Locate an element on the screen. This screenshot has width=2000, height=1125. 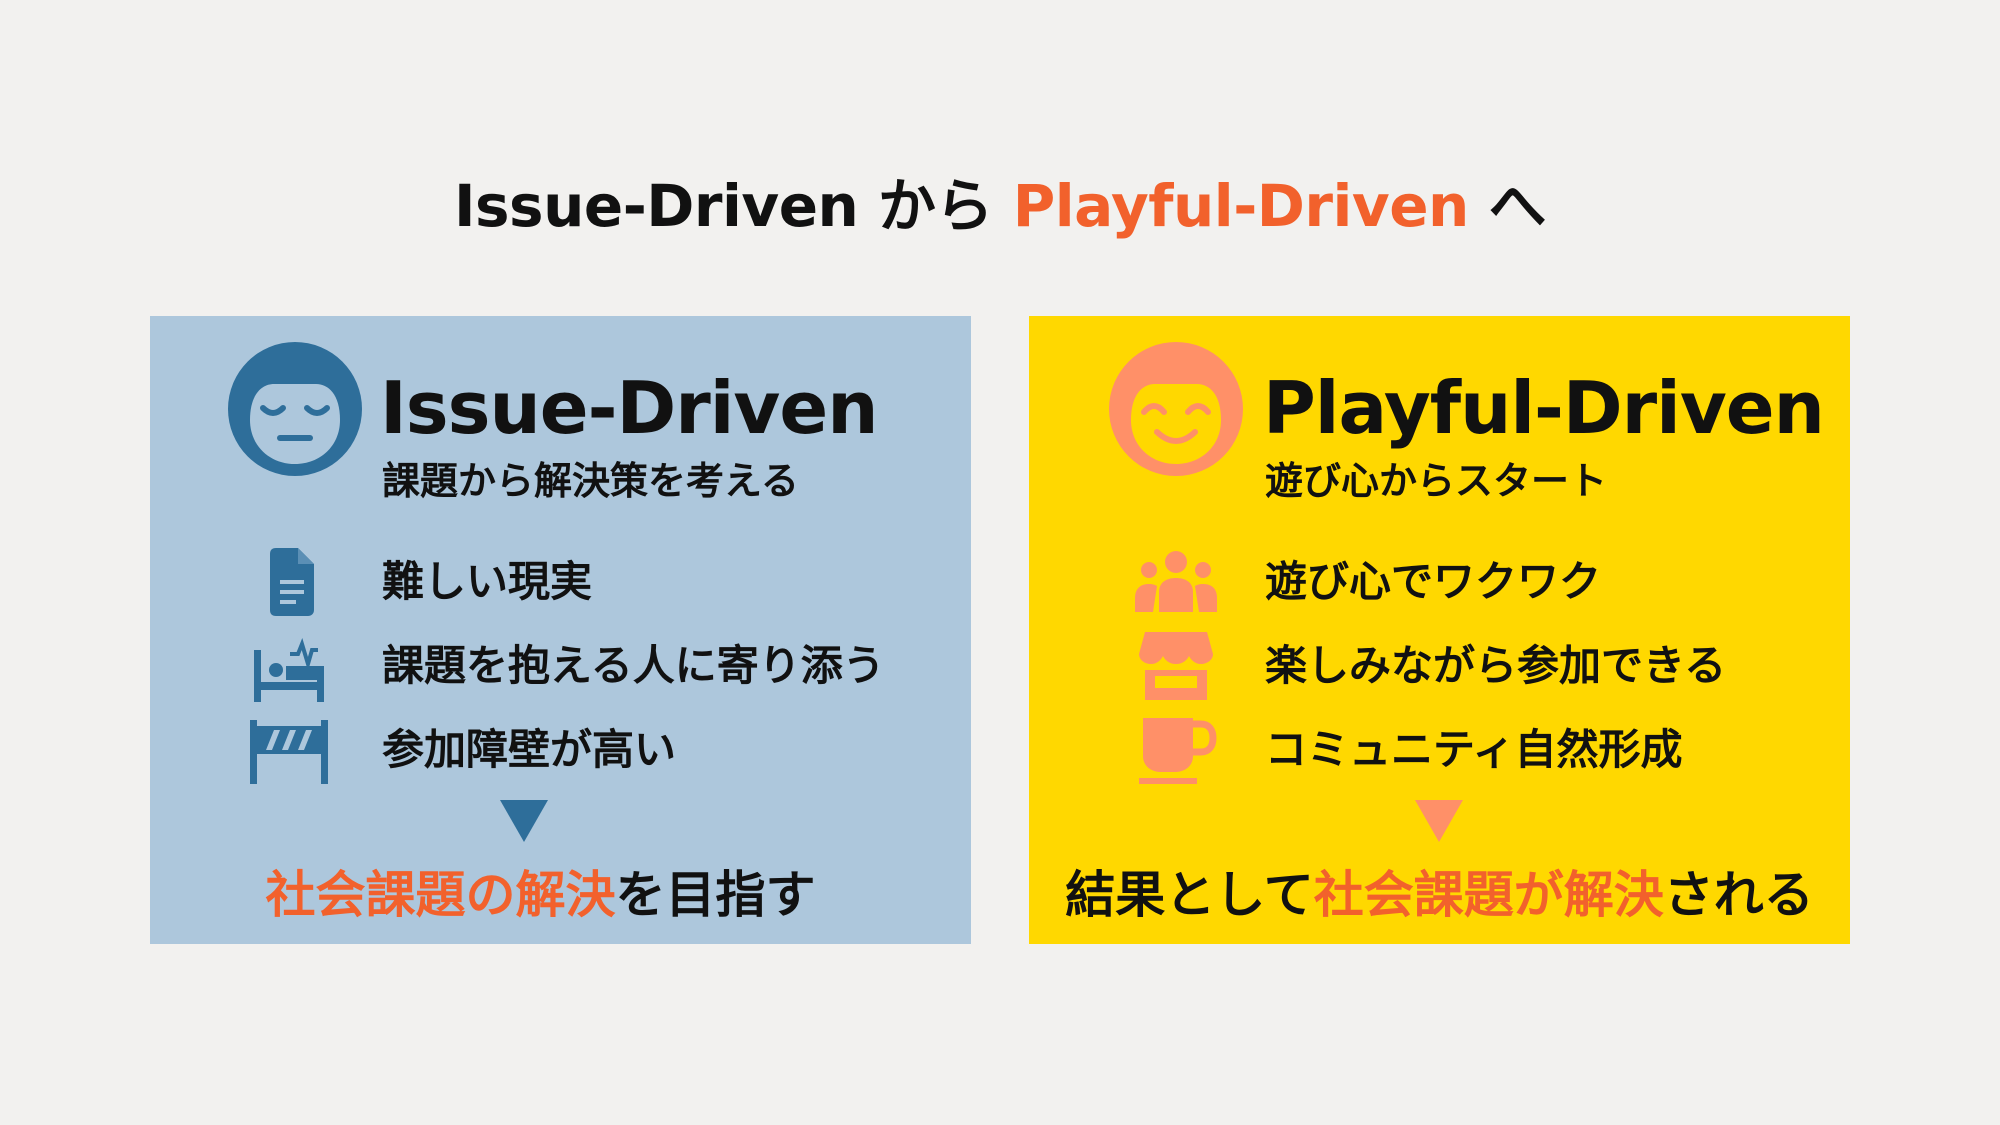
title-part-issue: Issue-Driven から is located at coordinates (733, 206).